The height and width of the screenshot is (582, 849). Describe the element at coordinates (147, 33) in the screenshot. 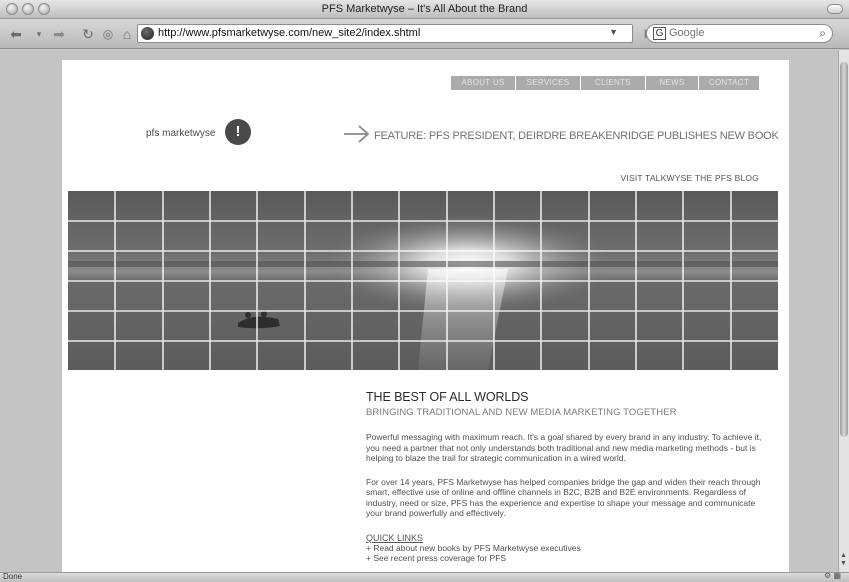

I see `site-icon` at that location.